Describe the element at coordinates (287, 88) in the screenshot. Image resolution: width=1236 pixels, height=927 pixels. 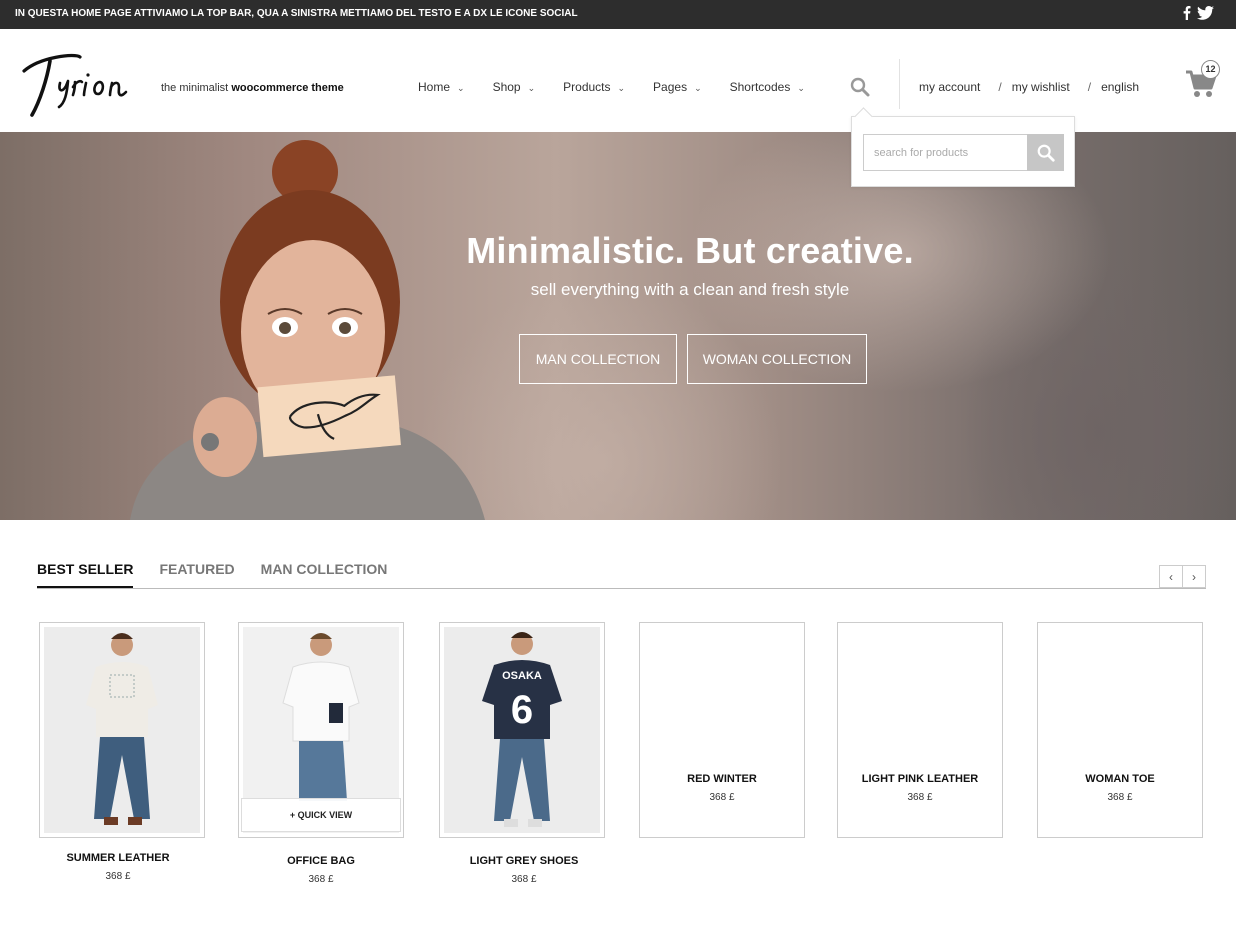
I see `tagline-bold: woocommerce theme` at that location.